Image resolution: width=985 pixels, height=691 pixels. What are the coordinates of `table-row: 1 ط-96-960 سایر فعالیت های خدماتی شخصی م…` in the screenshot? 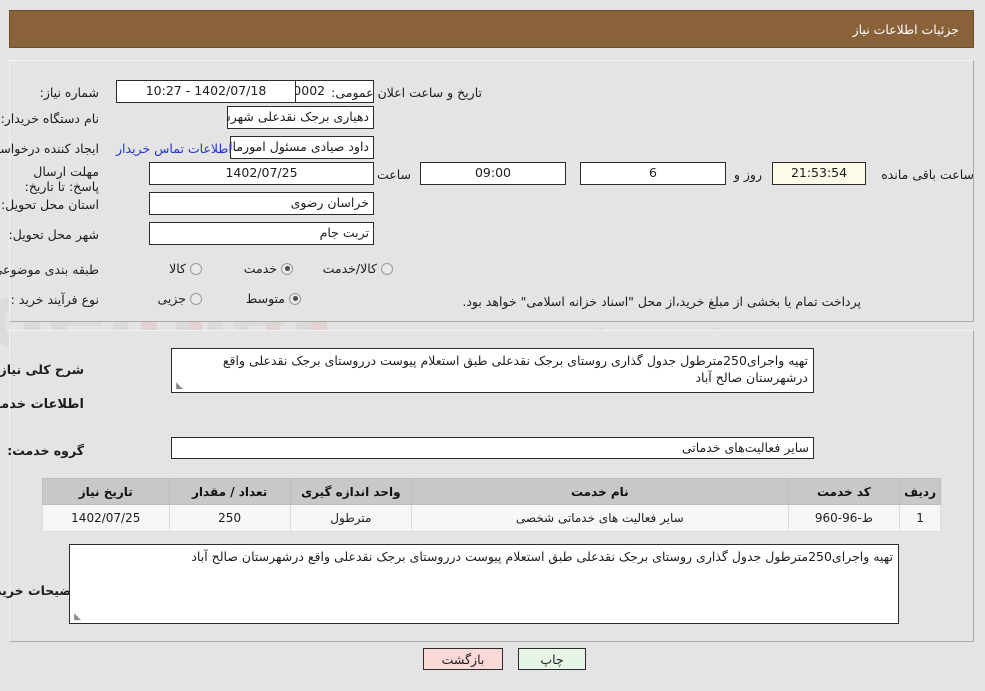 It's located at (492, 518).